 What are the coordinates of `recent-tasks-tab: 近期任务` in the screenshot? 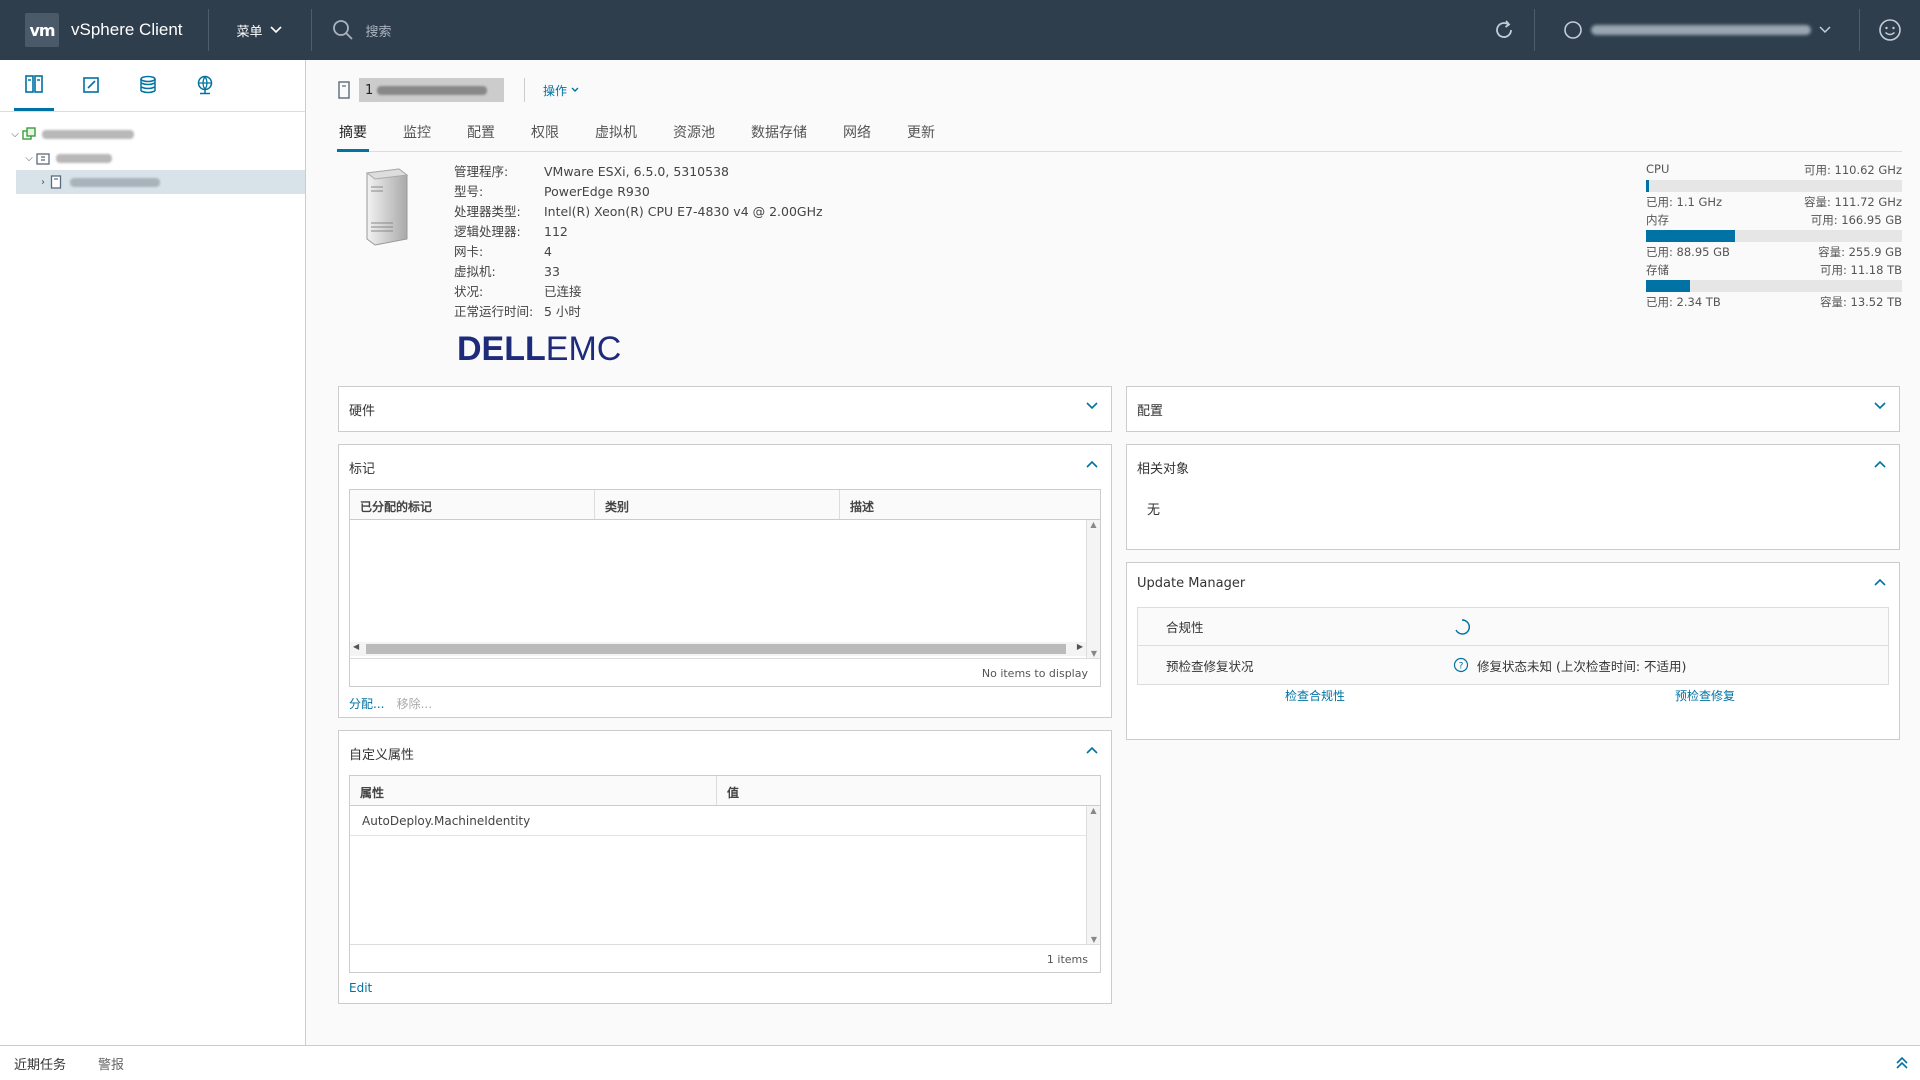 It's located at (40, 1063).